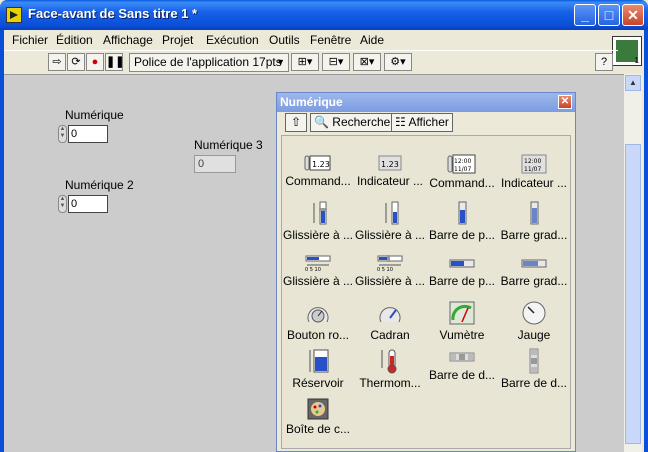  What do you see at coordinates (646, 241) in the screenshot?
I see `window-border-right` at bounding box center [646, 241].